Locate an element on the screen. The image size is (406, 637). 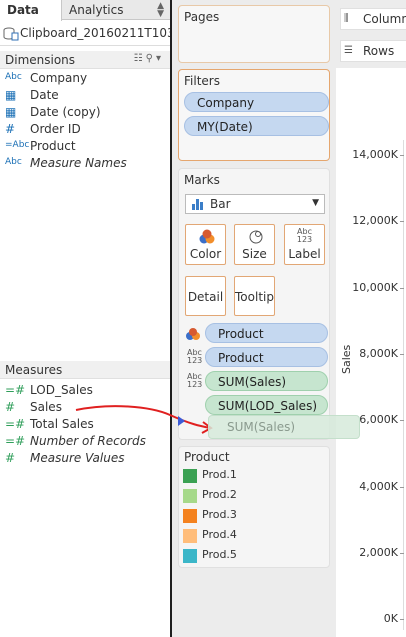
datasource-icon is located at coordinates (11, 34).